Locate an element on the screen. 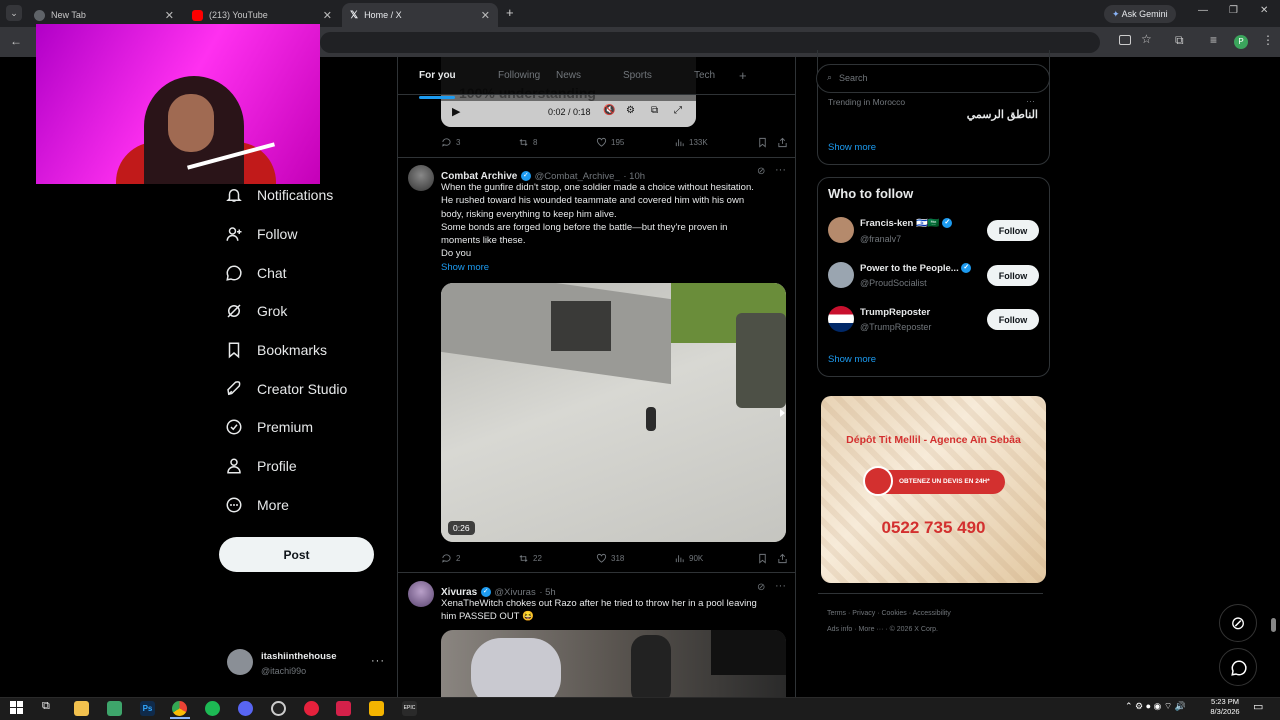 The image size is (1280, 720). clock: 5:23 PM 8/3/2026 is located at coordinates (1225, 707).